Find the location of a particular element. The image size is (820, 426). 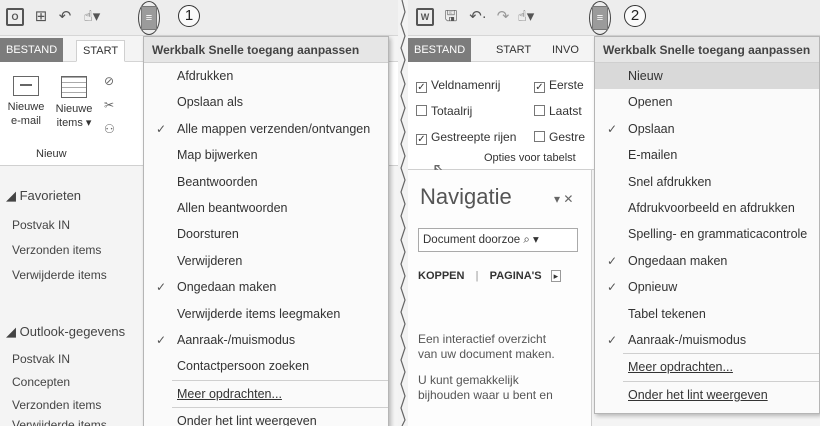

menu-item: Map bijwerken is located at coordinates (266, 155).